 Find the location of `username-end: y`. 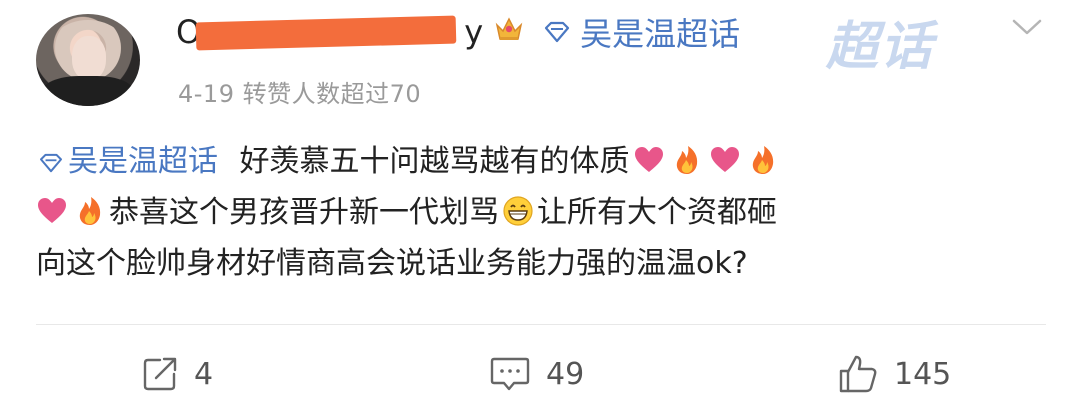

username-end: y is located at coordinates (474, 32).